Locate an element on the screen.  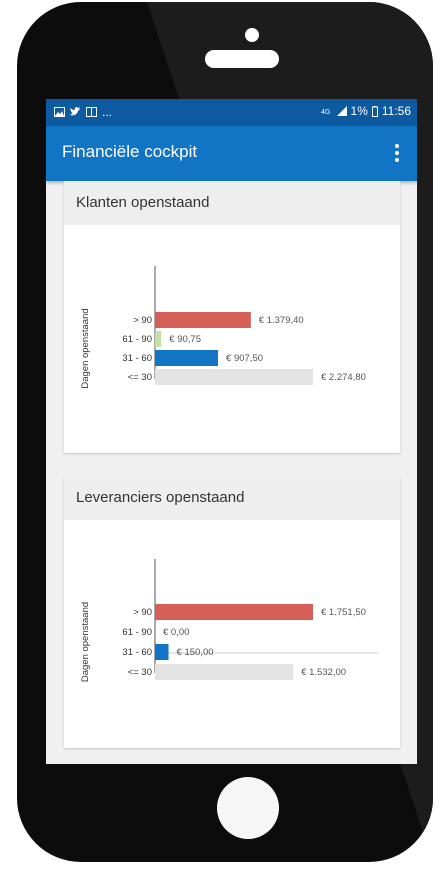
overflow-menu-icon is located at coordinates (397, 153).